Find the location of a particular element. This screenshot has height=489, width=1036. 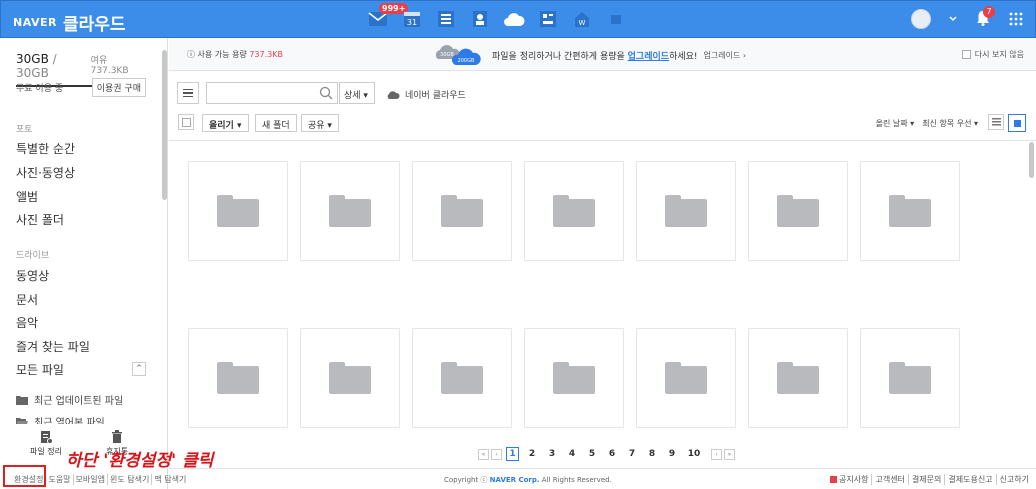

page-1: 1 is located at coordinates (512, 454).